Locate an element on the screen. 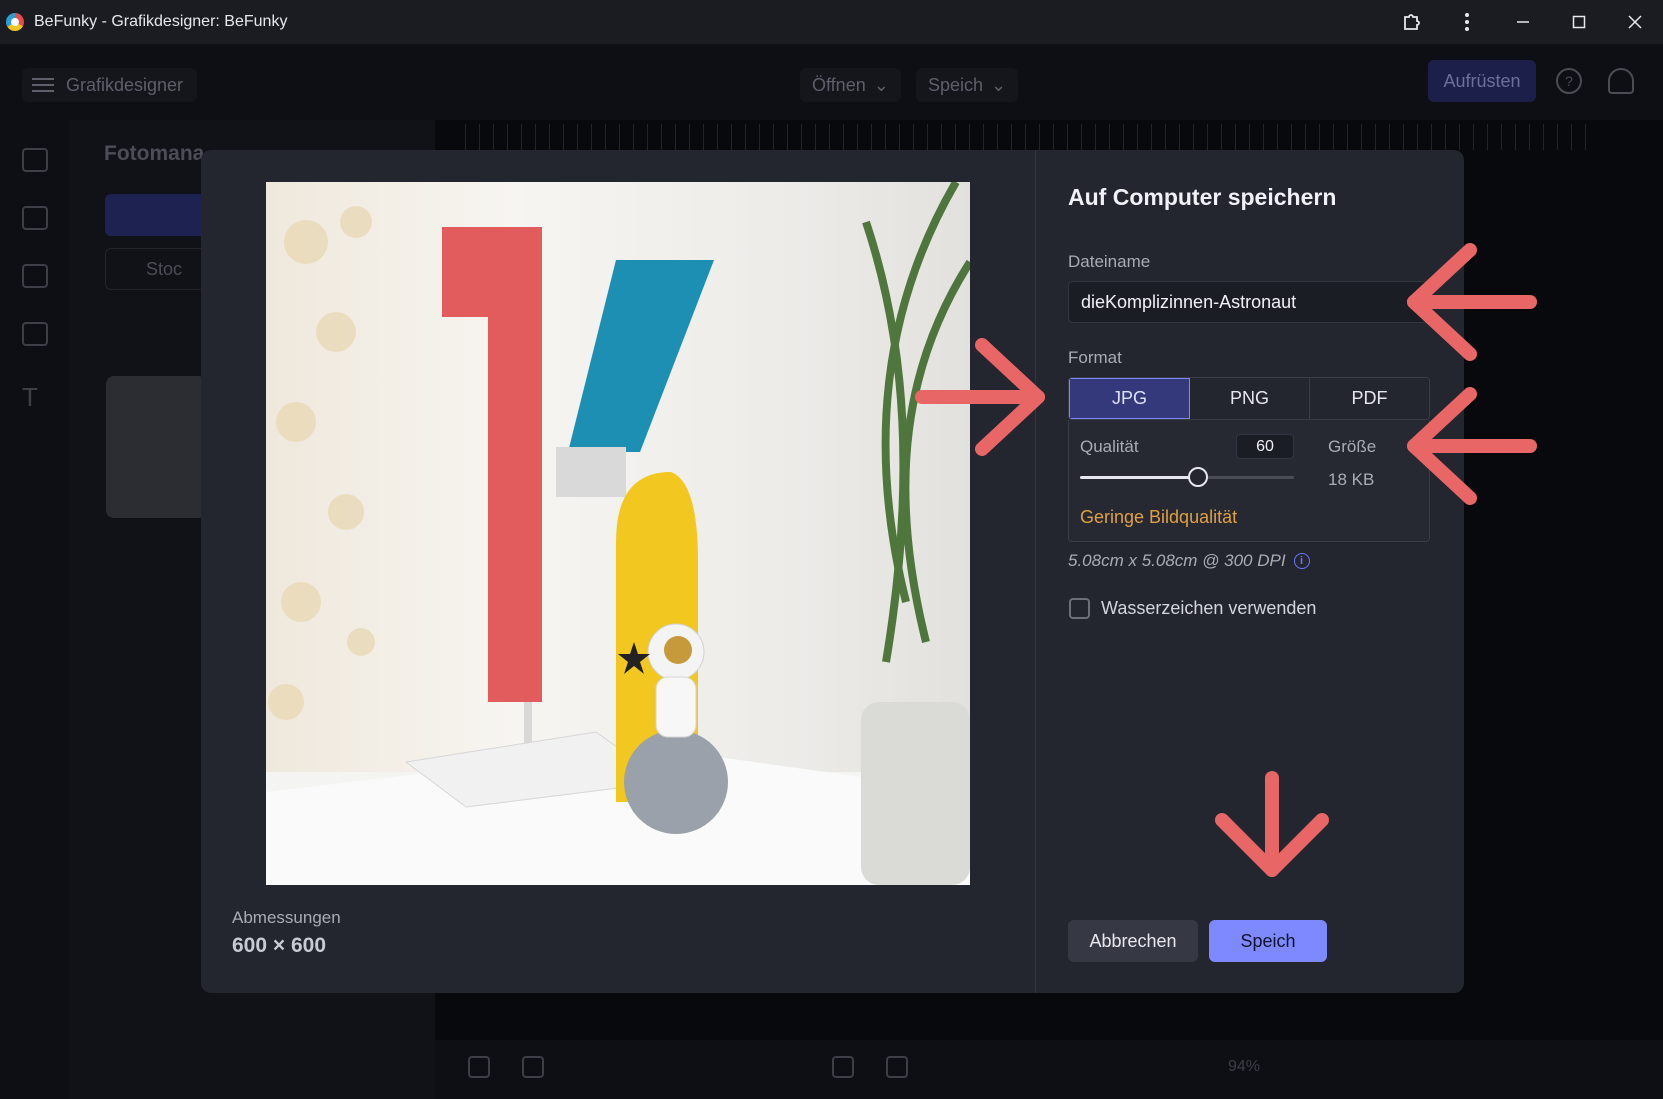  open-dropdown: Öffnen ⌄ is located at coordinates (850, 85).